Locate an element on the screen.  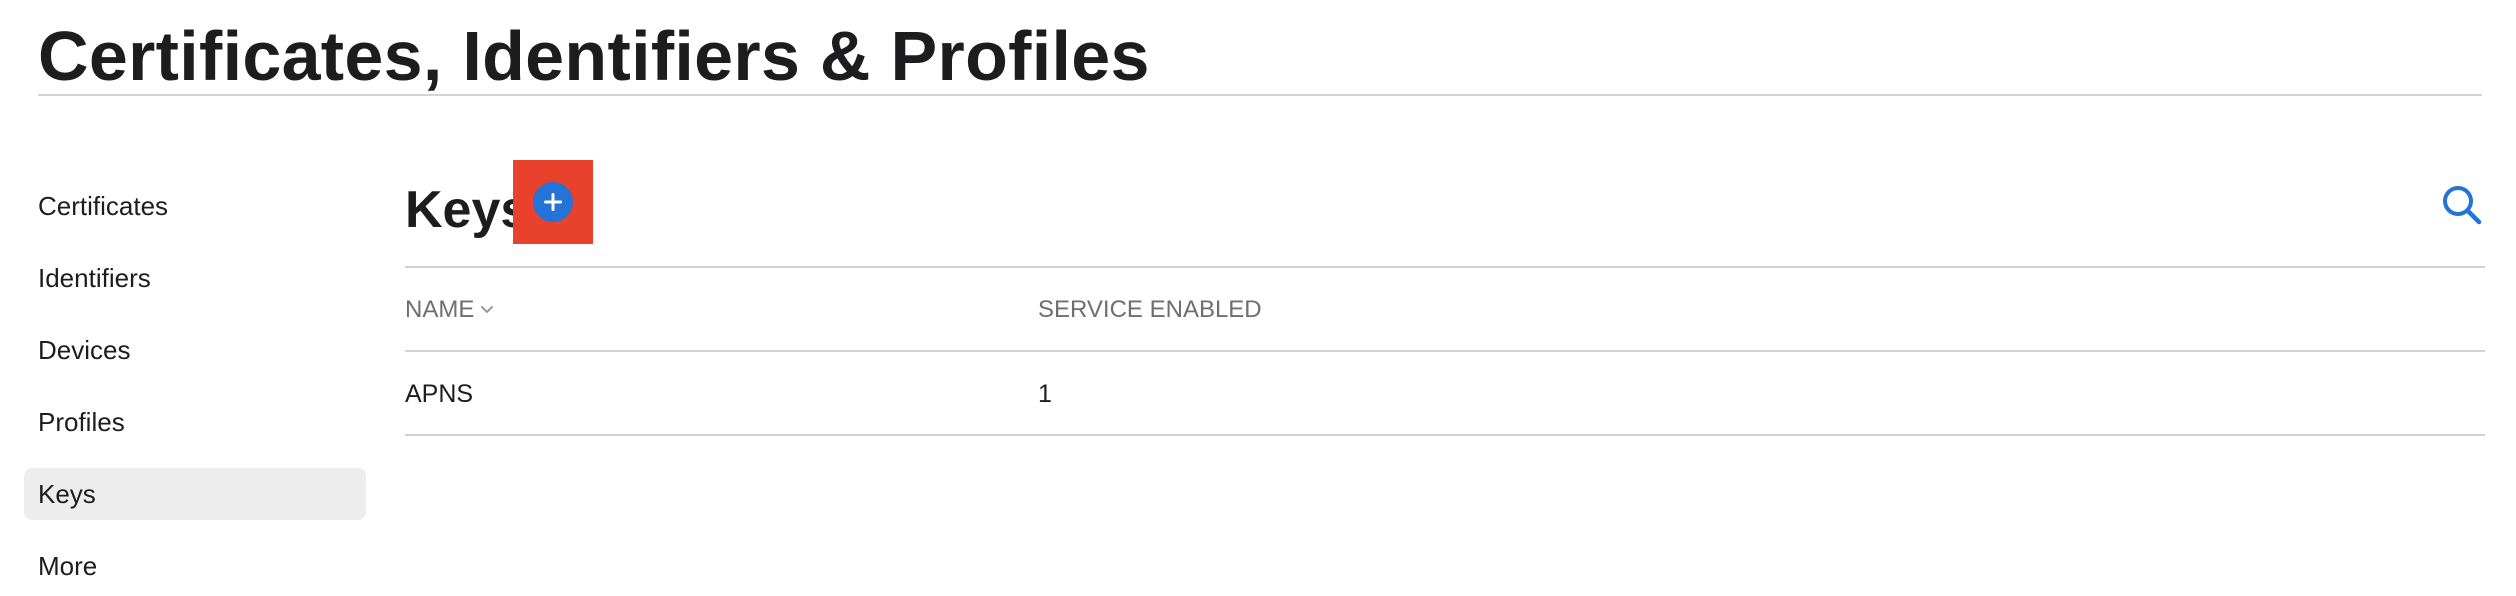
sidebar-item-more: More is located at coordinates (195, 566).